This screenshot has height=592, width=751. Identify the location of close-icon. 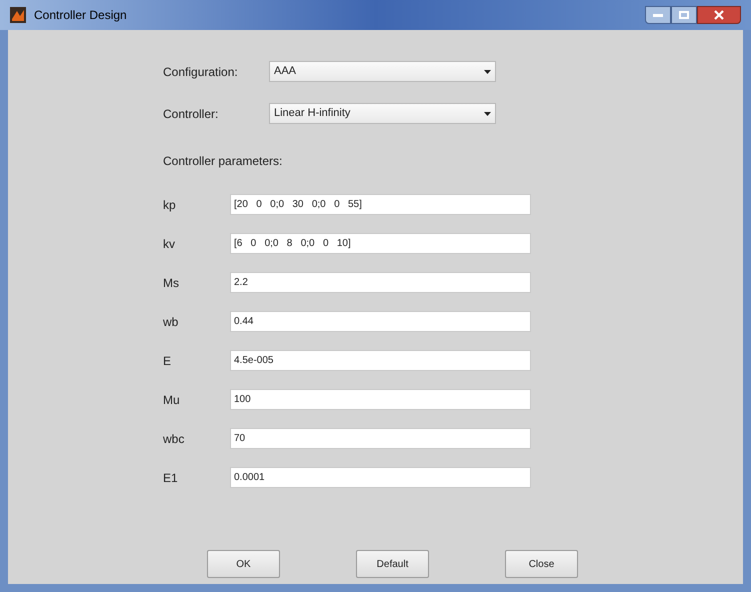
(719, 15).